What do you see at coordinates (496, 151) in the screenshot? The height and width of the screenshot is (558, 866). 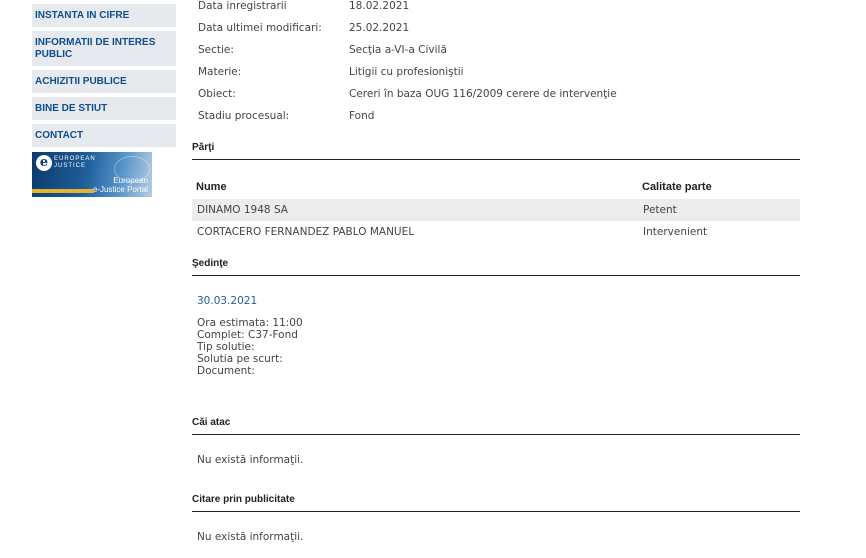 I see `section-title-parti: Părţi` at bounding box center [496, 151].